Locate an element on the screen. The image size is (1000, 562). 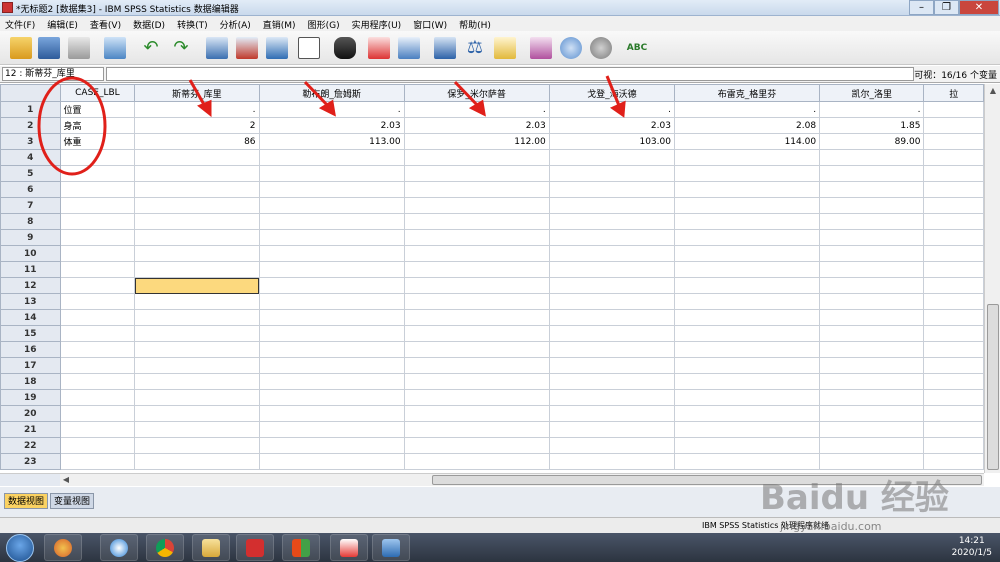
menu-item: 数据(D) is located at coordinates (150, 23).